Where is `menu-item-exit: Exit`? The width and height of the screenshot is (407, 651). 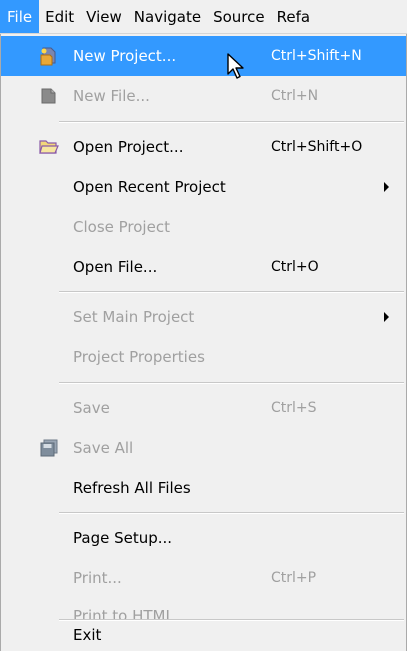 menu-item-exit: Exit is located at coordinates (203, 635).